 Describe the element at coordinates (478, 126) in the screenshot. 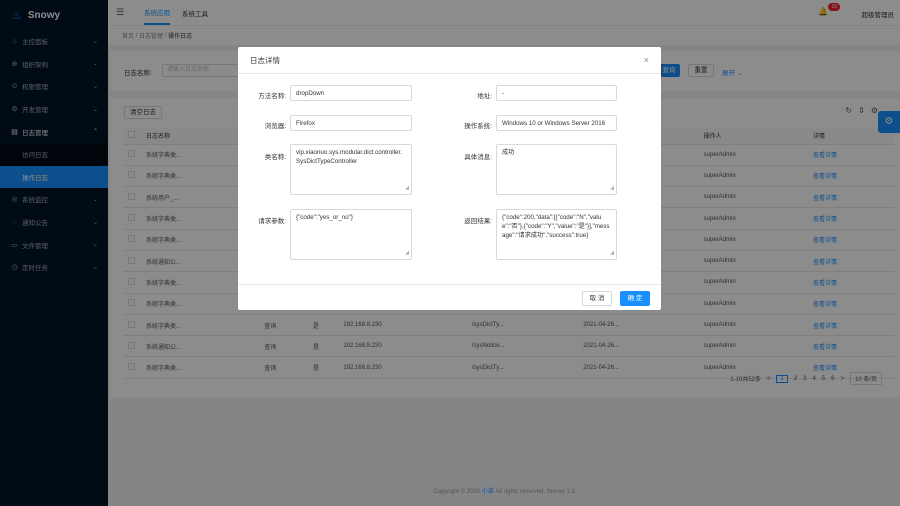

I see `os-label: 操作系统:` at that location.